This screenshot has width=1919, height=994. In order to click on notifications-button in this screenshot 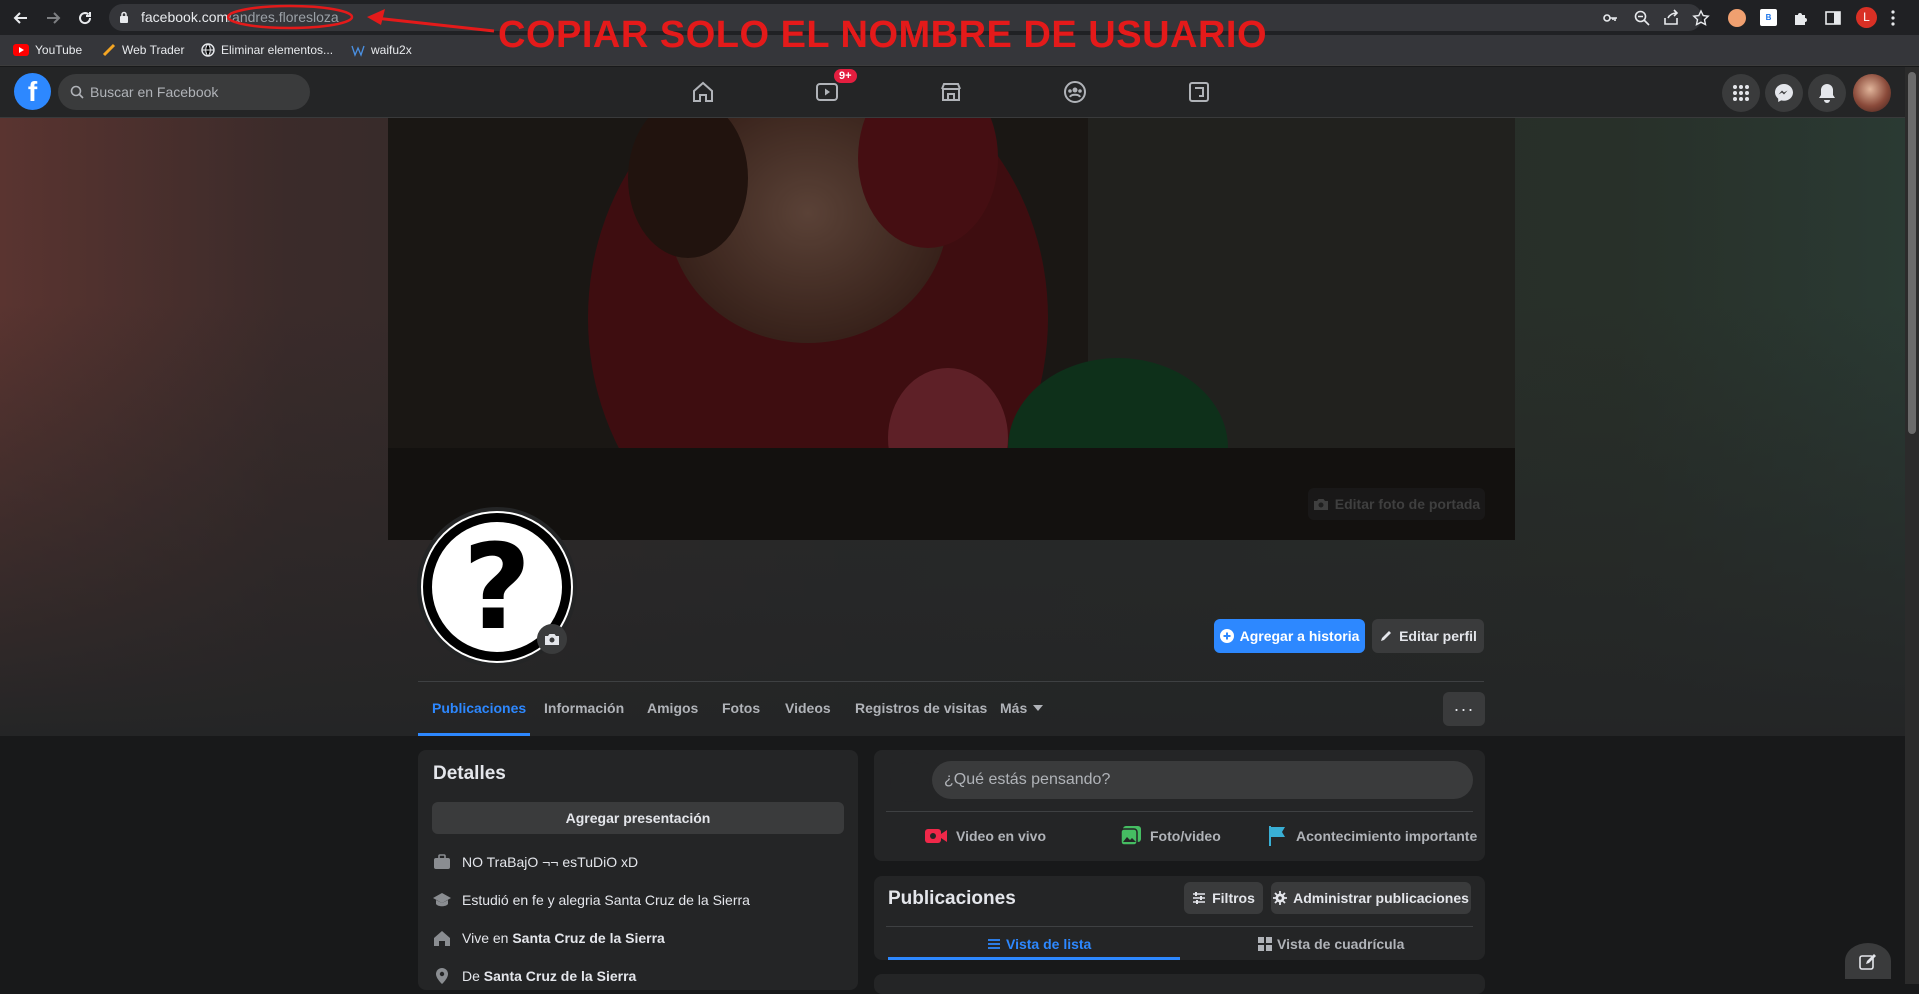, I will do `click(1827, 93)`.